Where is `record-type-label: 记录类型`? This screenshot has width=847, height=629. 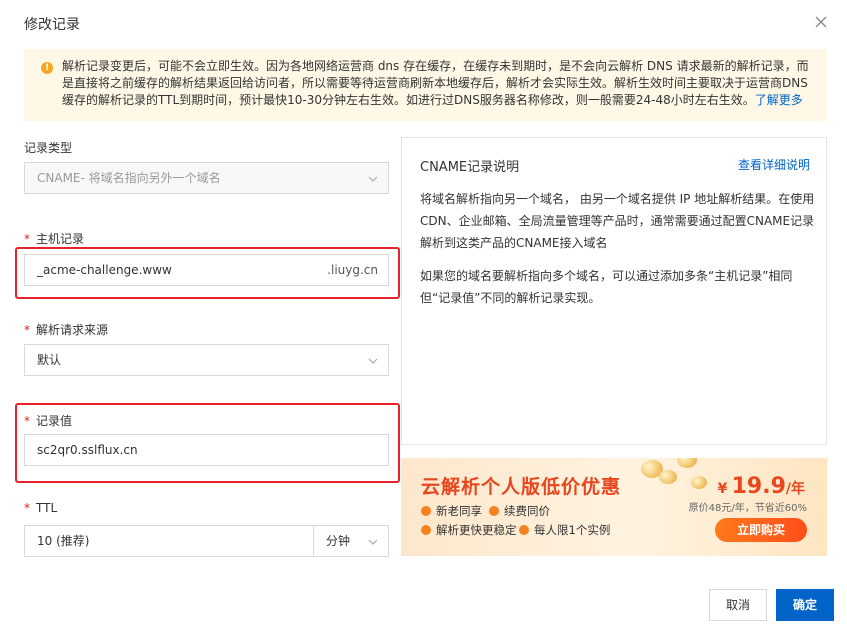
record-type-label: 记录类型 is located at coordinates (48, 148).